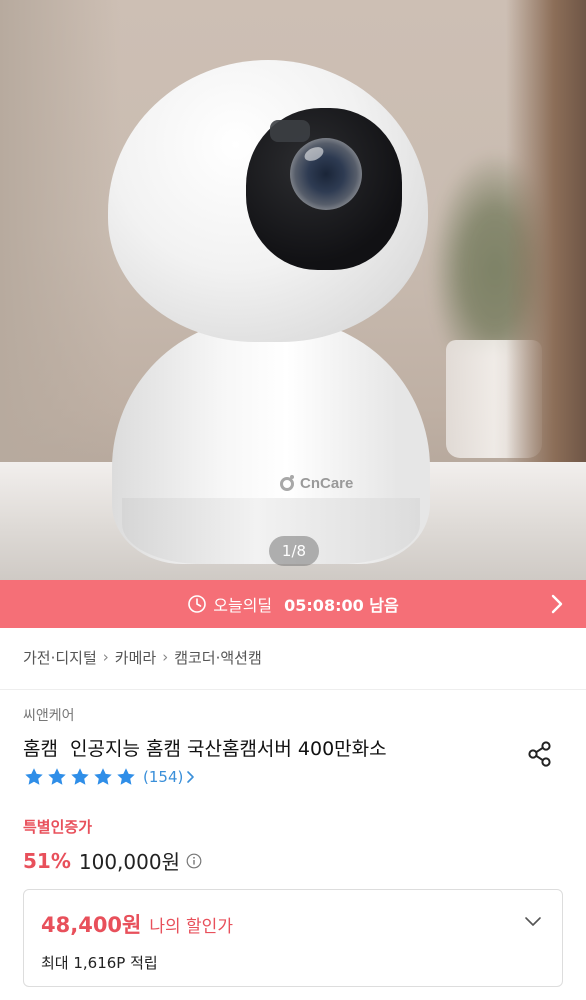  What do you see at coordinates (290, 131) in the screenshot?
I see `camera-ir-sensor` at bounding box center [290, 131].